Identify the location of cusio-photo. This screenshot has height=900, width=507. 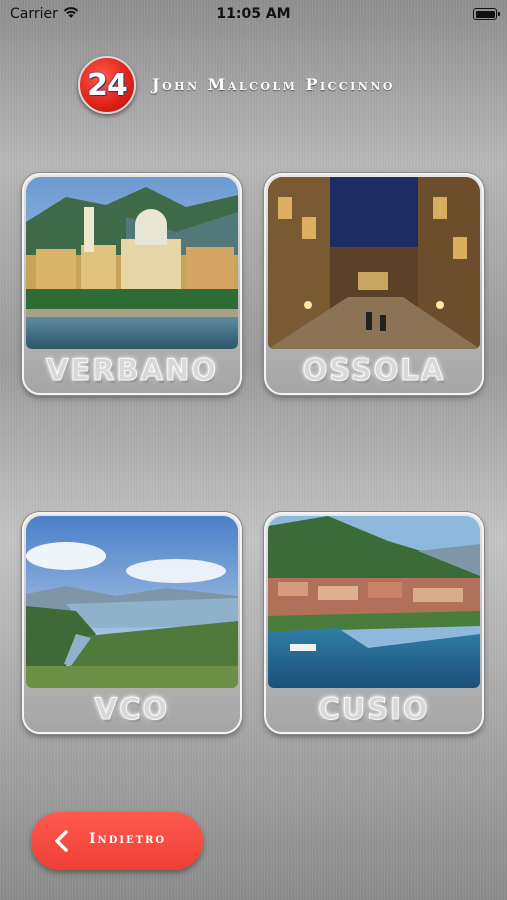
(374, 602).